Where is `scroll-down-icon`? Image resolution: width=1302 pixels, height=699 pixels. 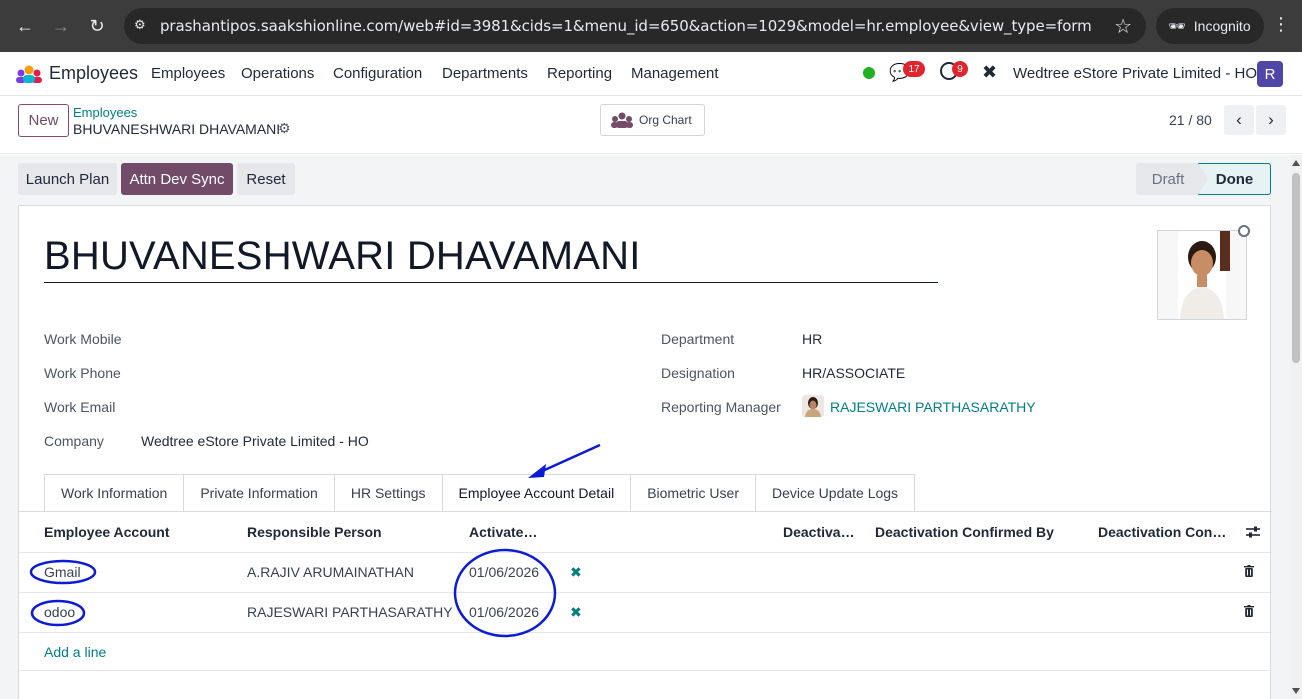
scroll-down-icon is located at coordinates (1296, 691).